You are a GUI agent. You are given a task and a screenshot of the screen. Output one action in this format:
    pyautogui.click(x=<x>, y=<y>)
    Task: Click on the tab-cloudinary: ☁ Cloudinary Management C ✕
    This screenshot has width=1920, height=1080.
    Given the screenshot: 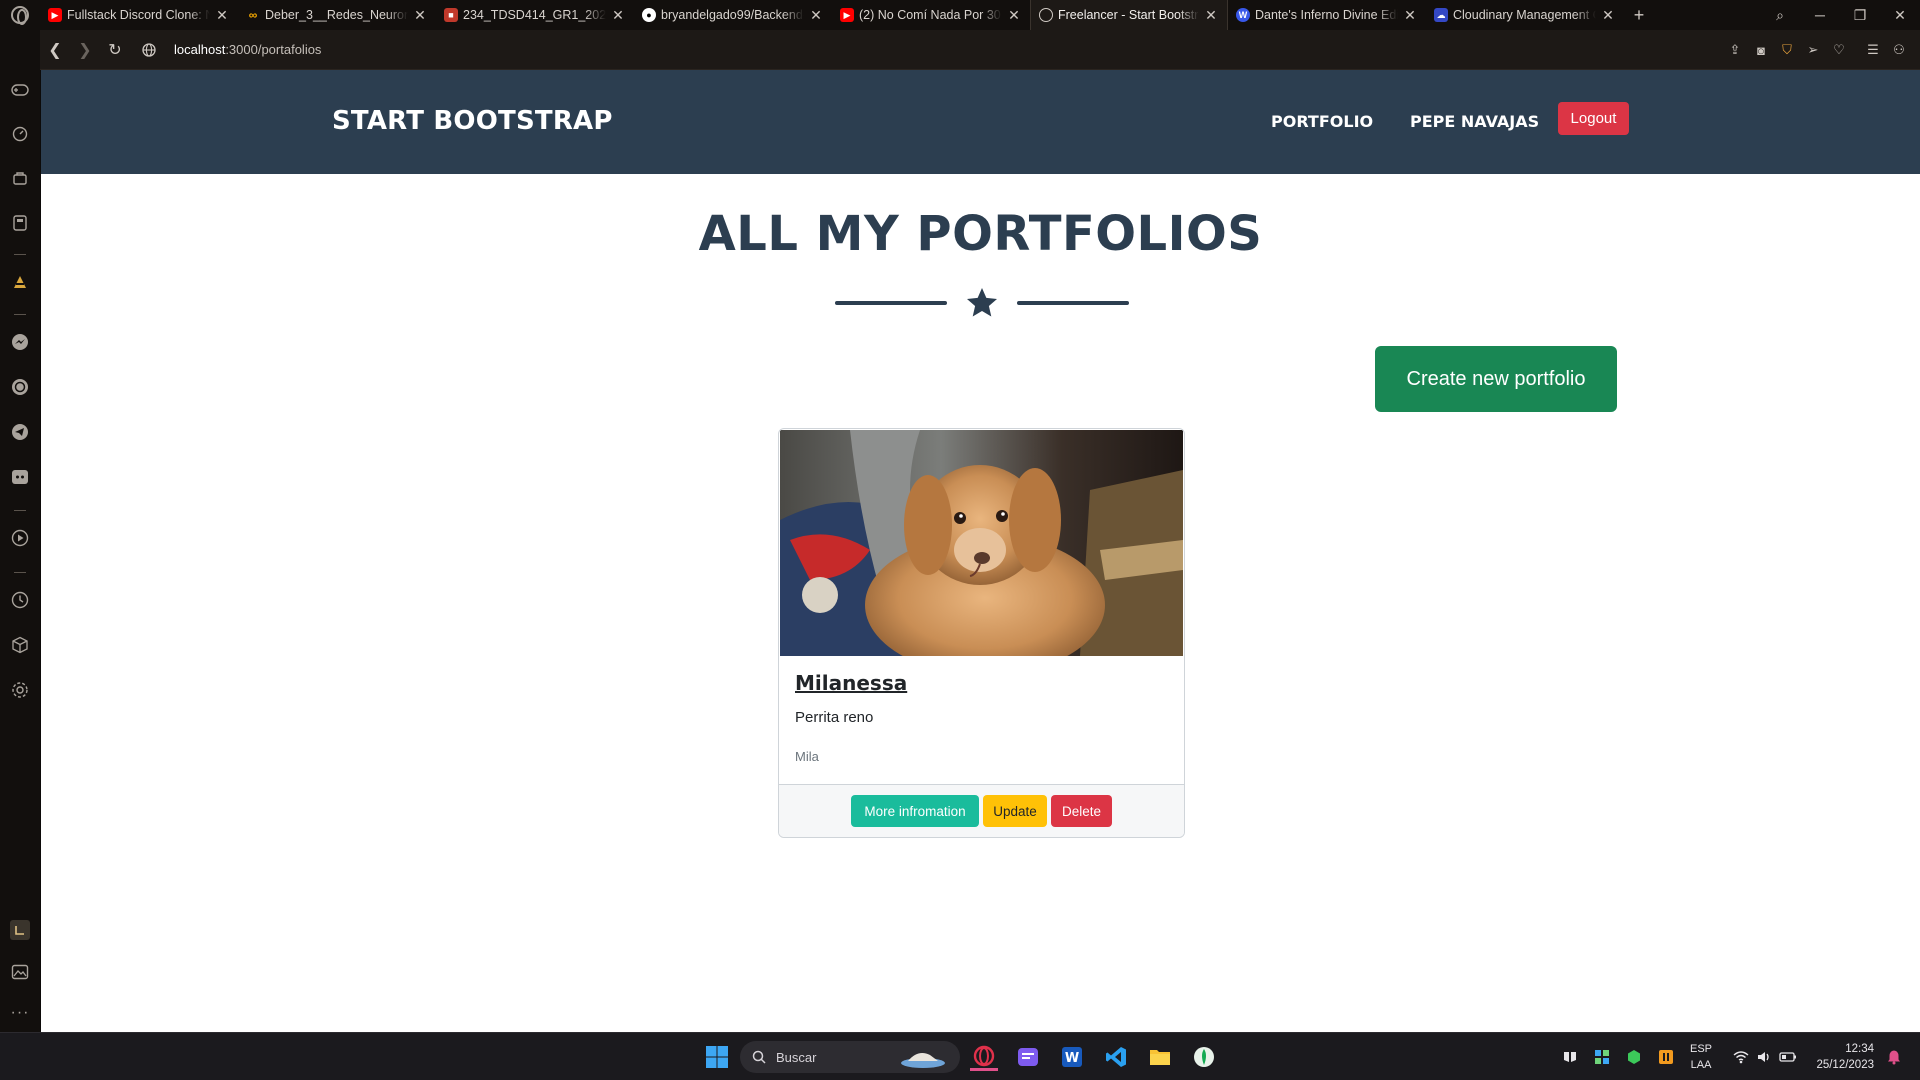 What is the action you would take?
    pyautogui.click(x=1525, y=15)
    